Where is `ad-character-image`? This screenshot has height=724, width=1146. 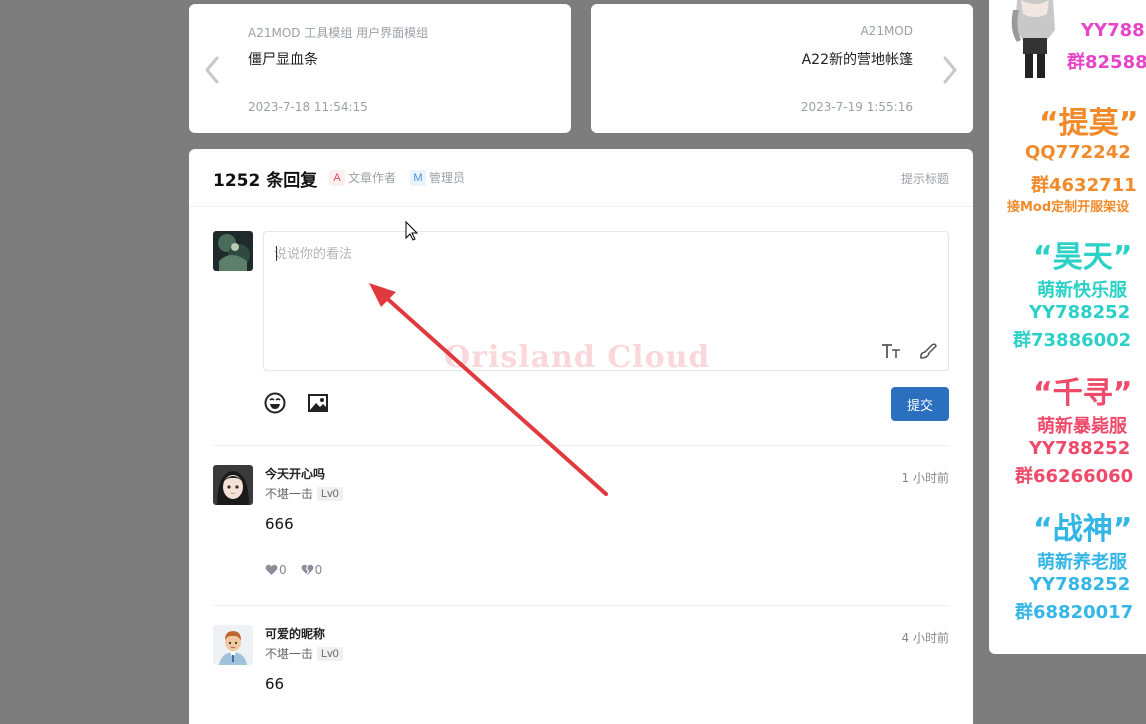
ad-character-image is located at coordinates (1033, 39).